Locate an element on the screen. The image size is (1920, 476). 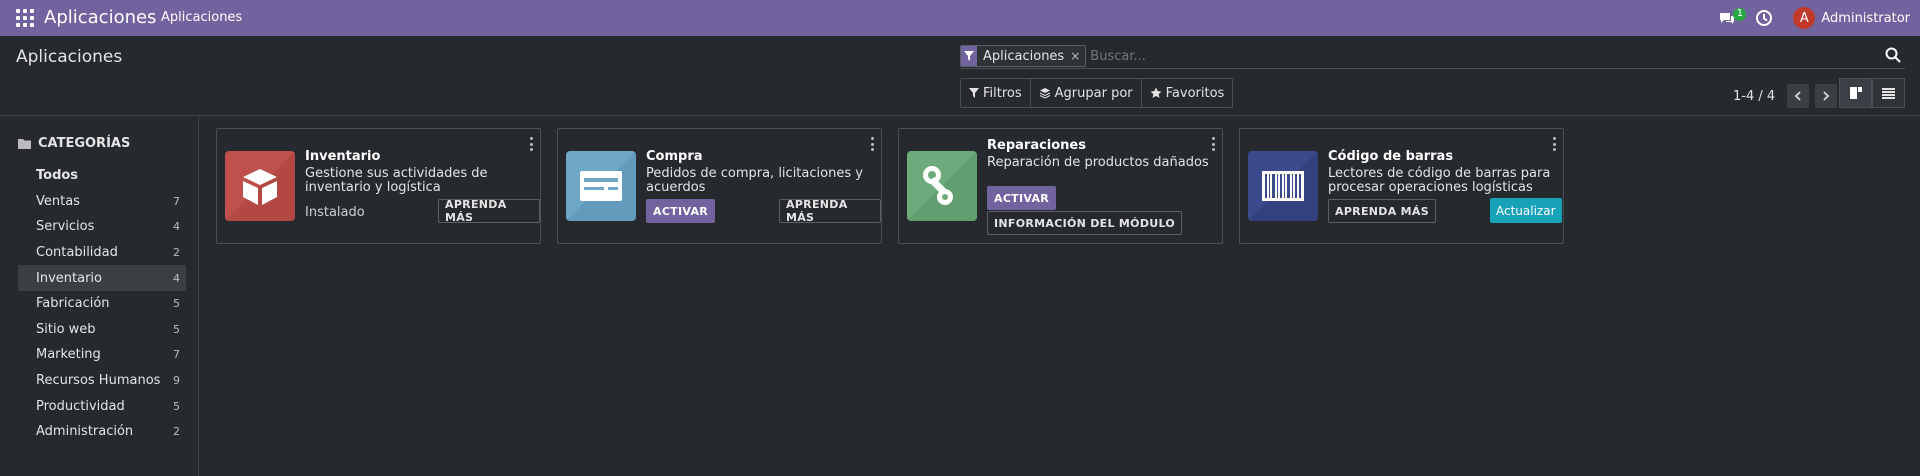
sidebar-item-servicios: Servicios 4 is located at coordinates (102, 227).